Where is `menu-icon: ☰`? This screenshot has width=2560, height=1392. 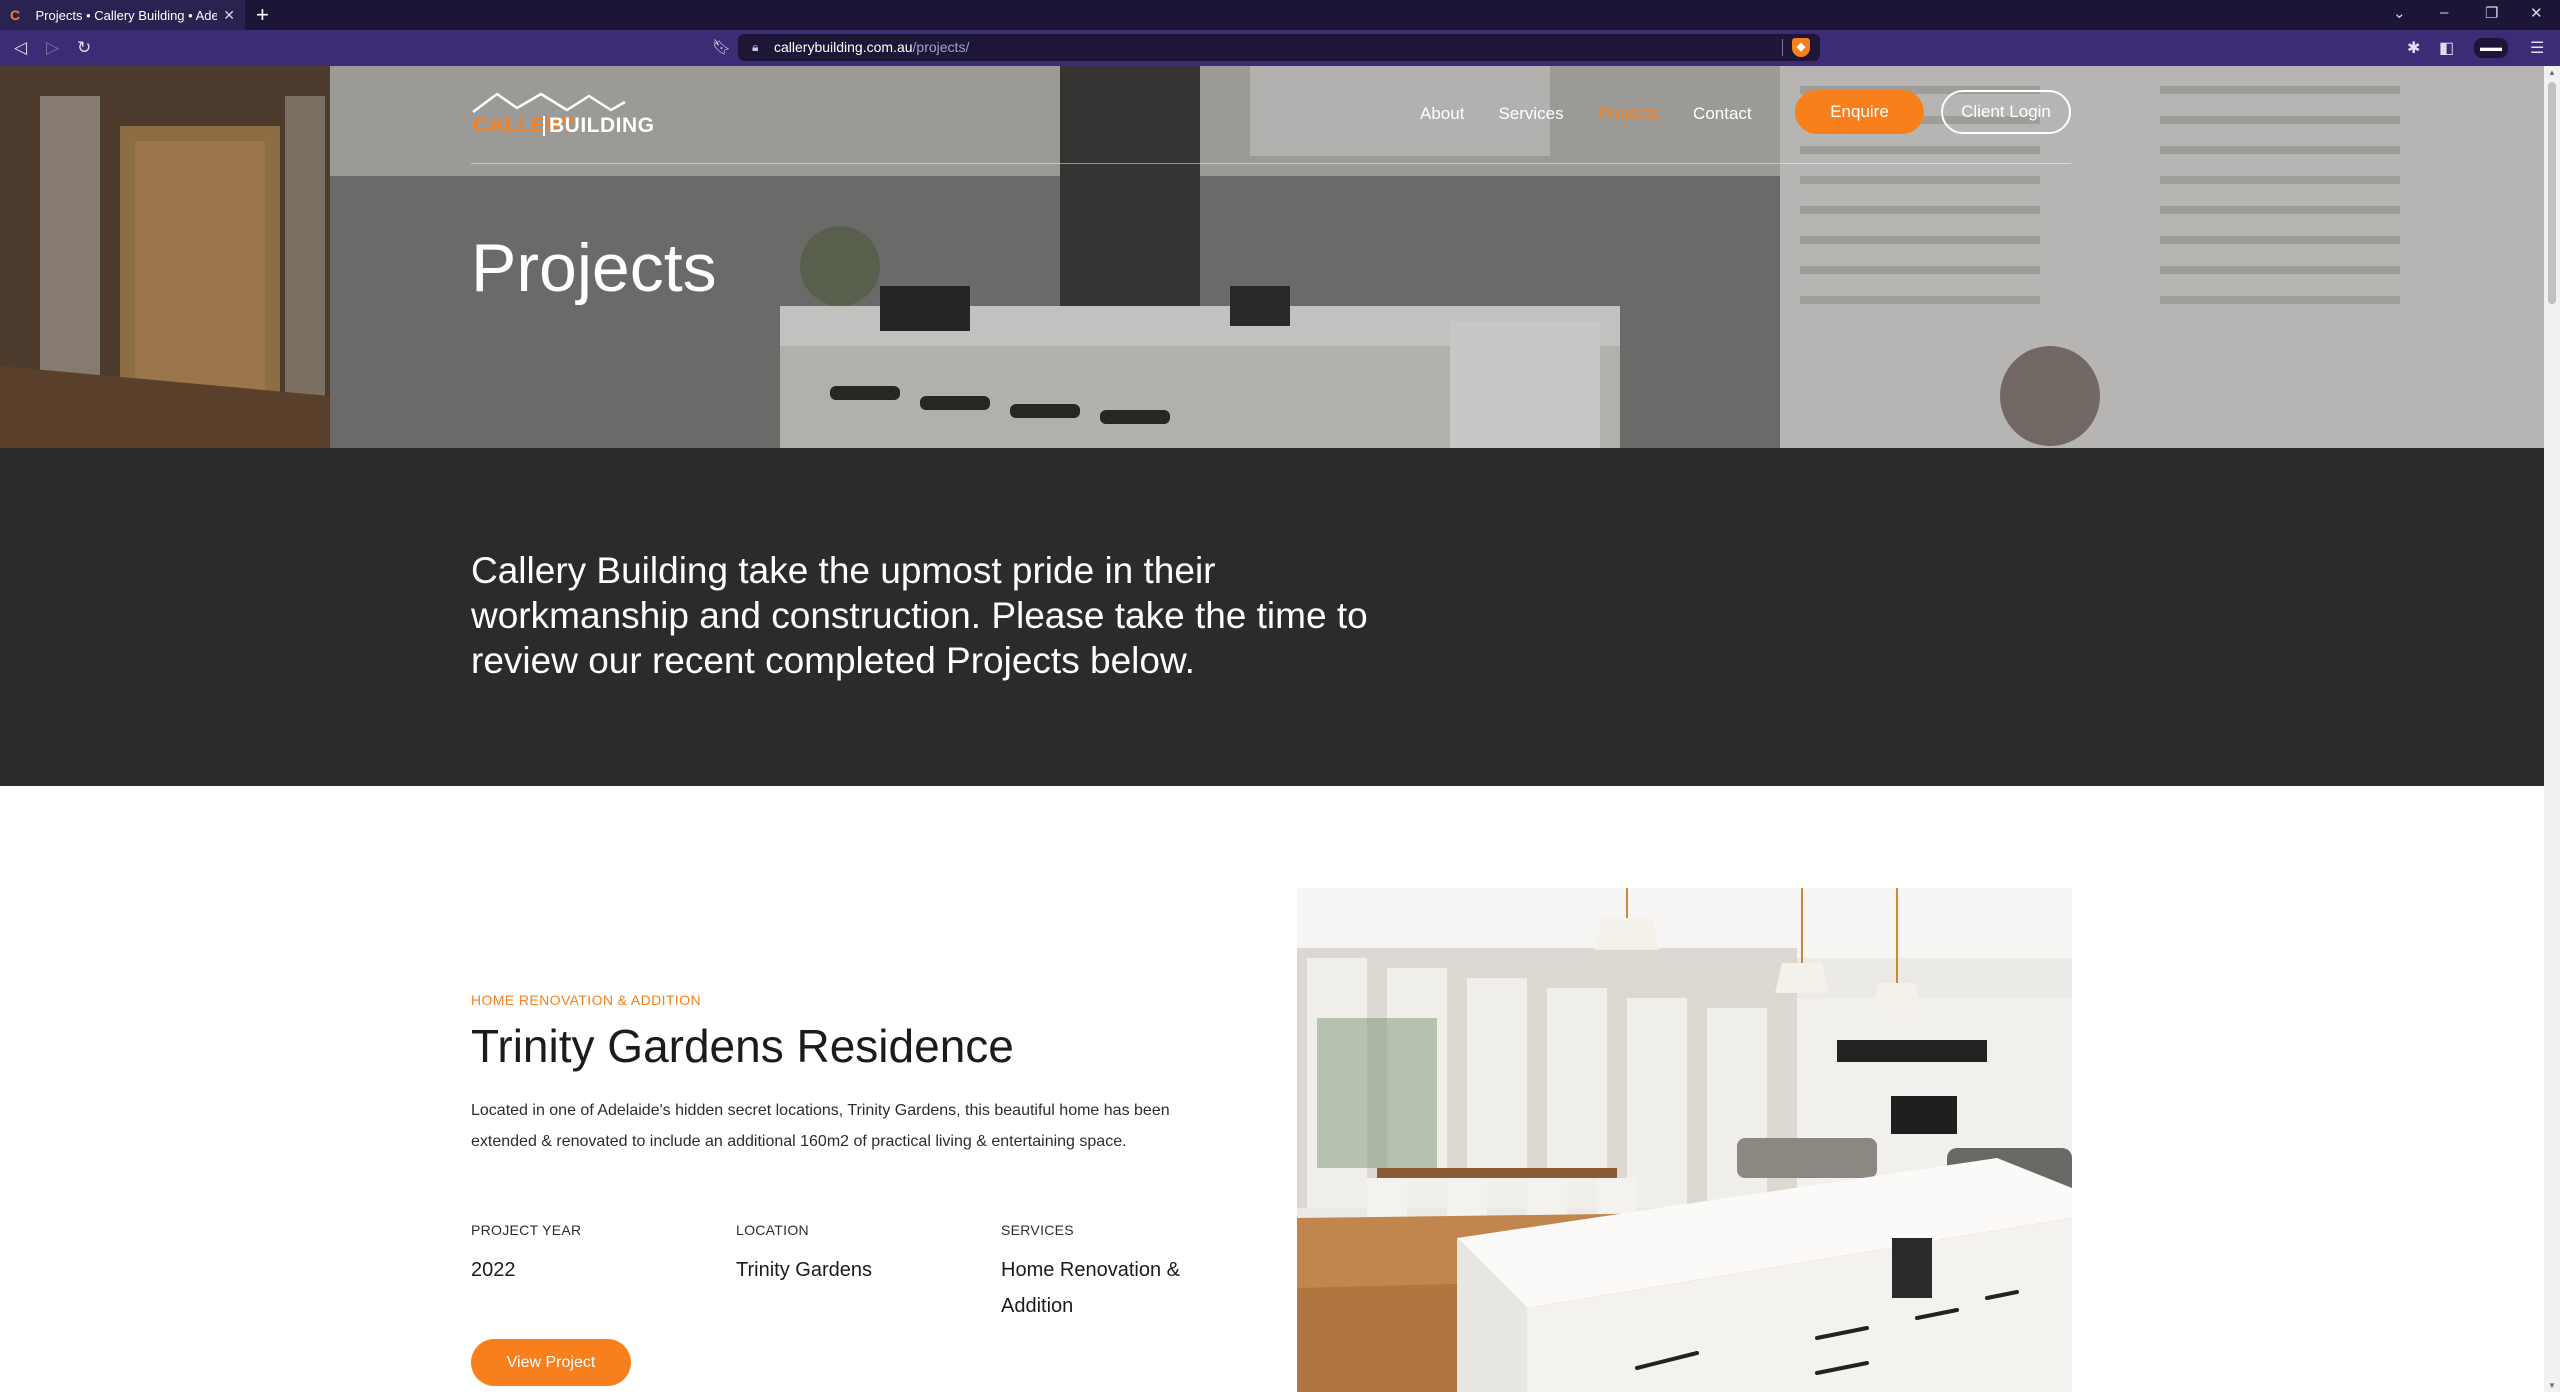
menu-icon: ☰ is located at coordinates (2537, 48).